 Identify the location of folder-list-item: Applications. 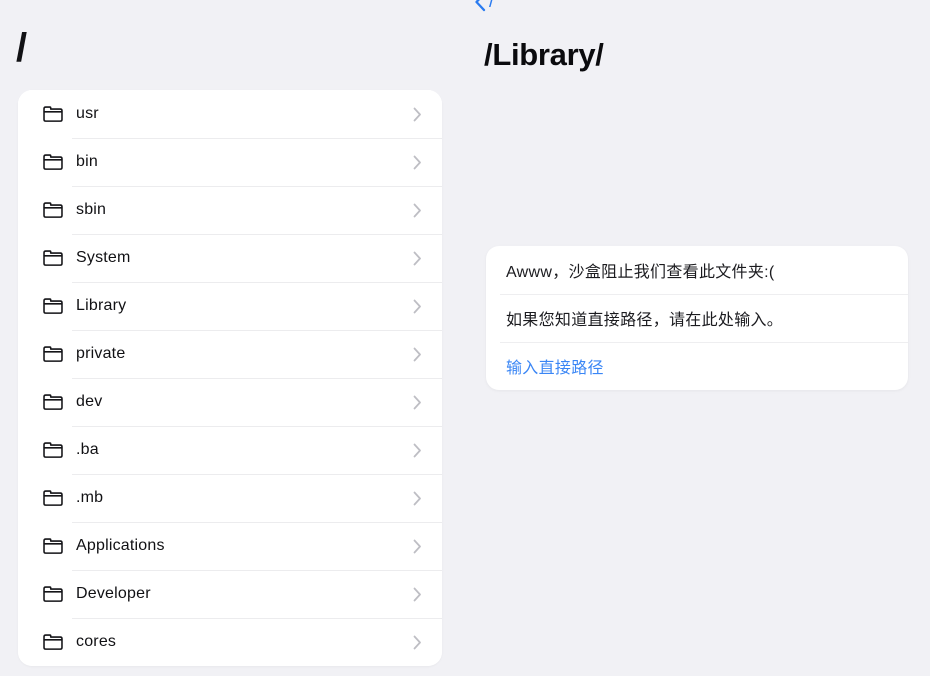
(230, 546).